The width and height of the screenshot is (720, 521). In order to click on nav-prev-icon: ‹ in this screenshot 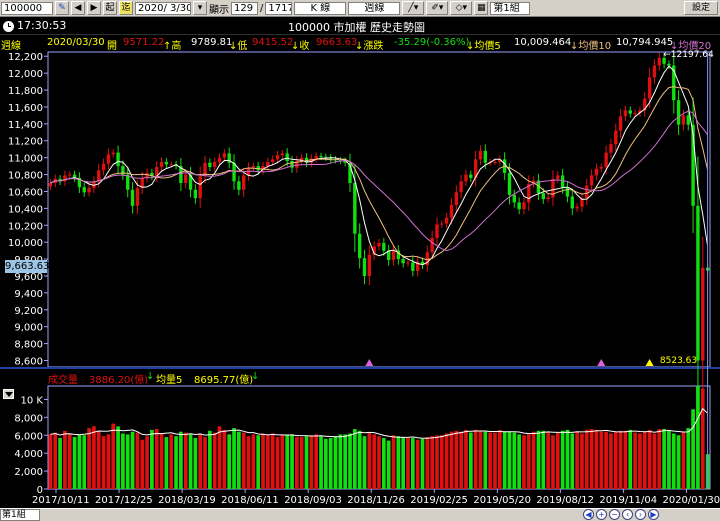, I will do `click(627, 514)`.